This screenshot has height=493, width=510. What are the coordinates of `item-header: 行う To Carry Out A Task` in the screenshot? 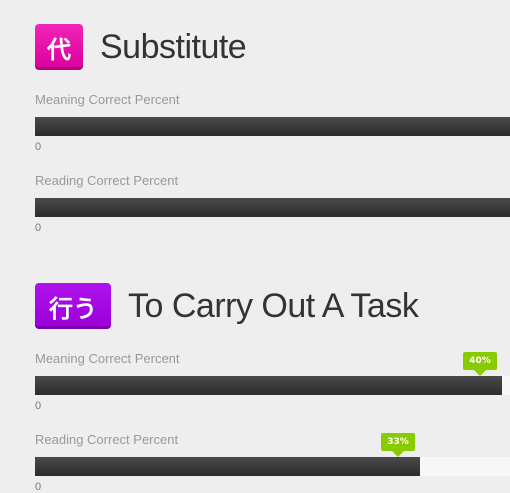 It's located at (227, 306).